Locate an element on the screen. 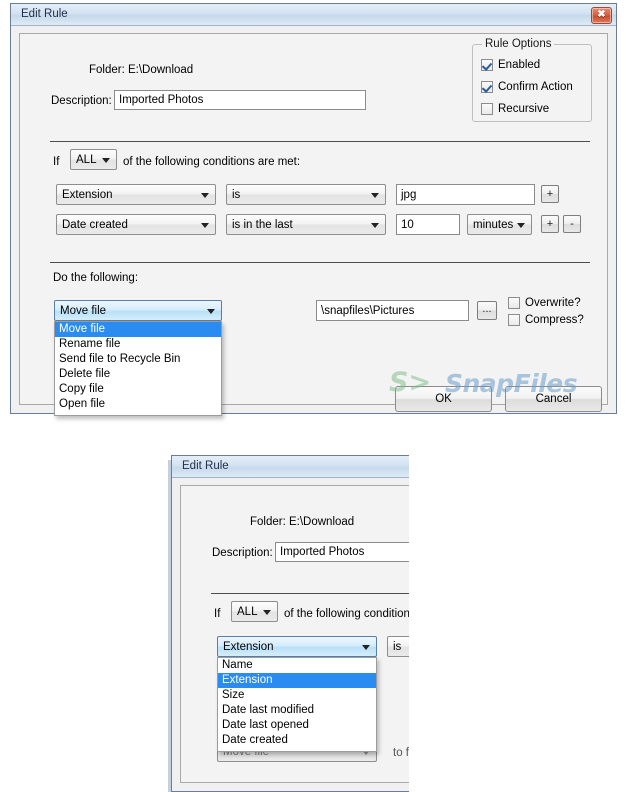 The height and width of the screenshot is (792, 627). condition-2-unit-value: minutes is located at coordinates (493, 224).